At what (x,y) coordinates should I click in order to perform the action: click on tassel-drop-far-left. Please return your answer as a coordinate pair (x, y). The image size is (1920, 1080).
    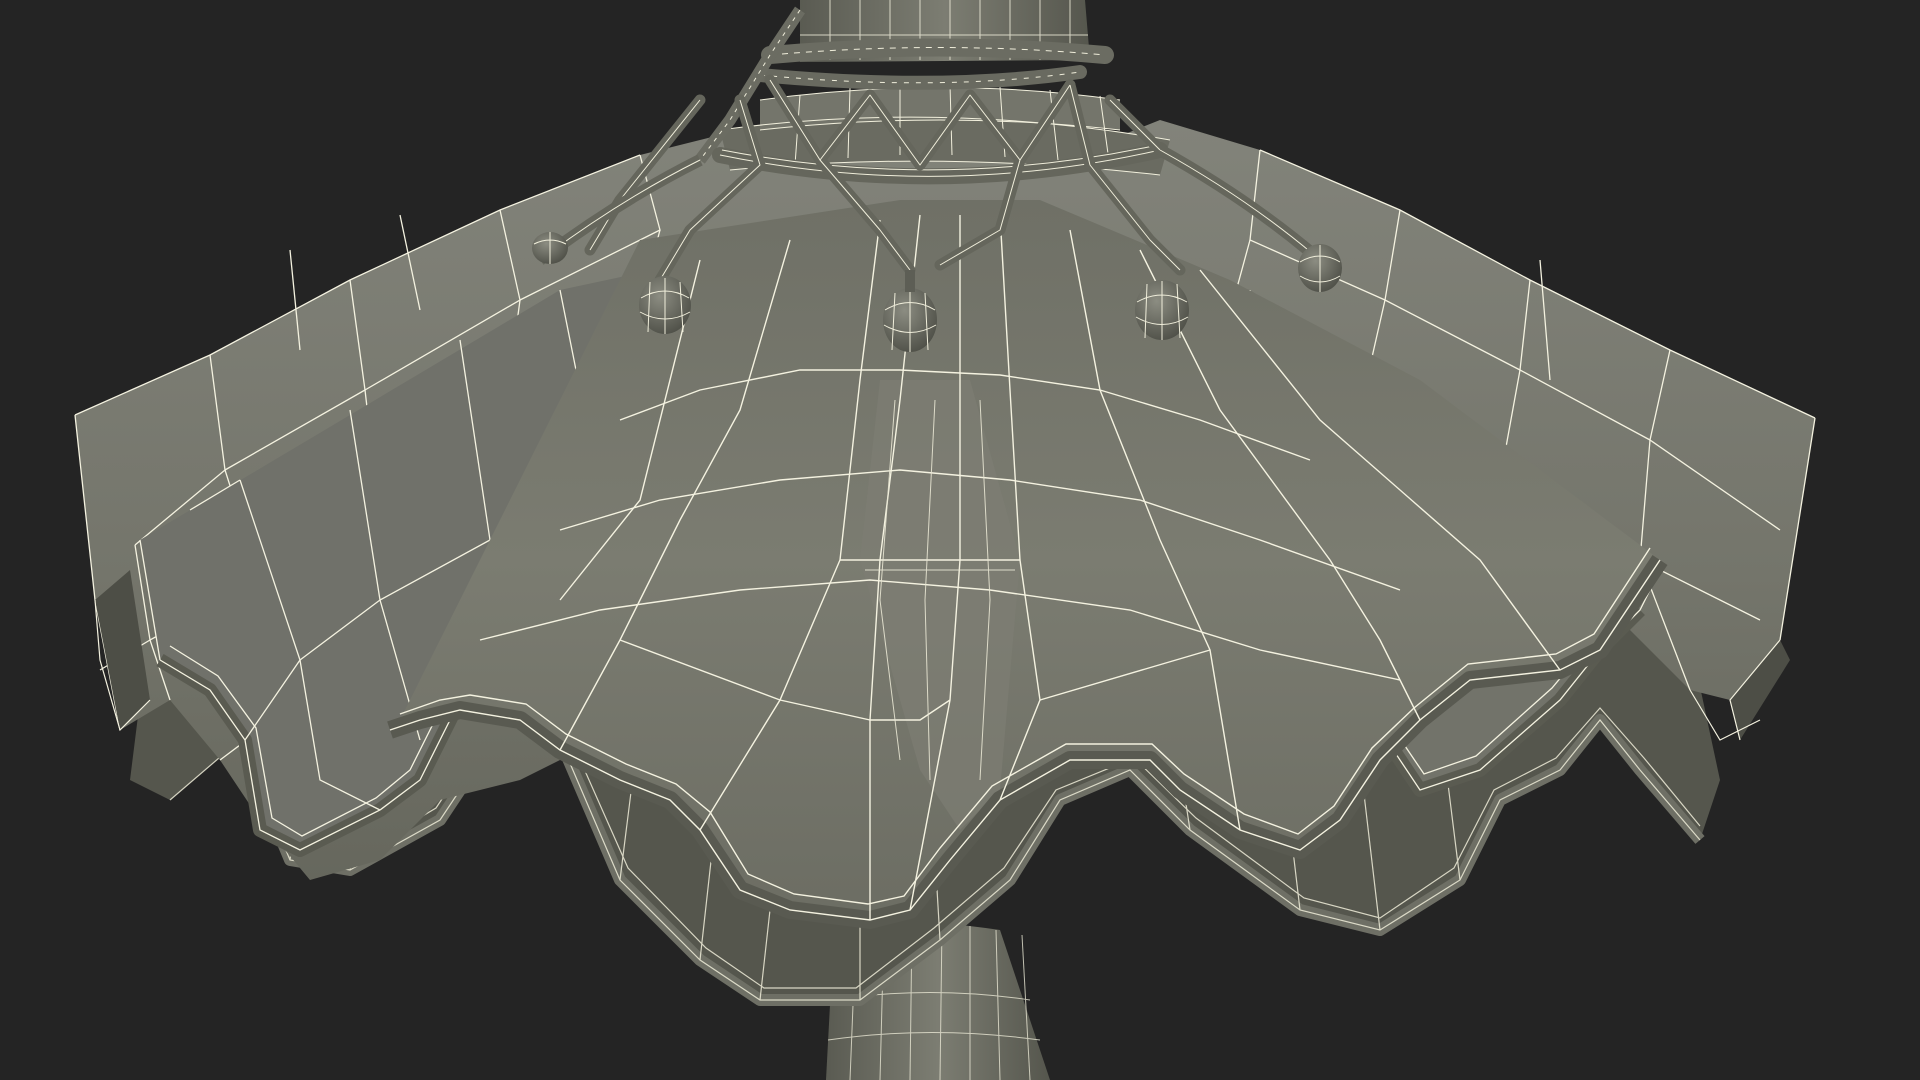
    Looking at the image, I should click on (550, 248).